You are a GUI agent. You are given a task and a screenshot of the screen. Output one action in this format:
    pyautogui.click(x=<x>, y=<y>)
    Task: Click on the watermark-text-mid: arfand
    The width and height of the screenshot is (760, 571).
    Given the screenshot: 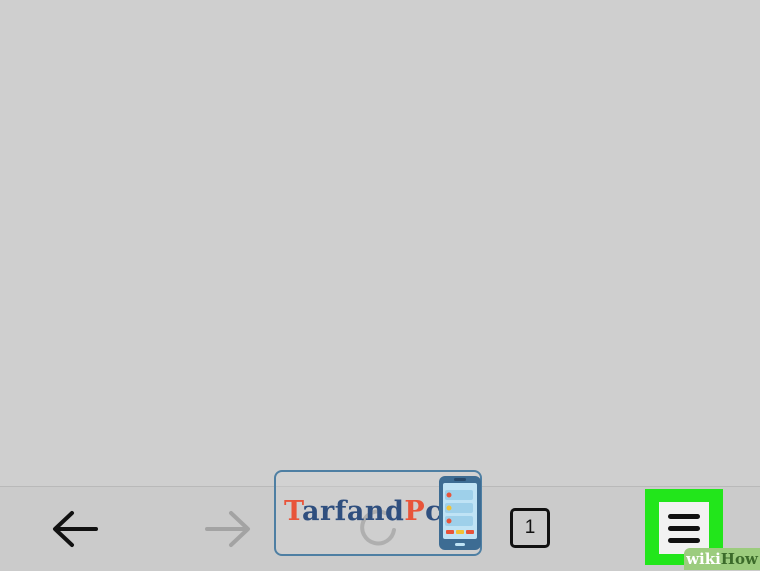 What is the action you would take?
    pyautogui.click(x=353, y=511)
    